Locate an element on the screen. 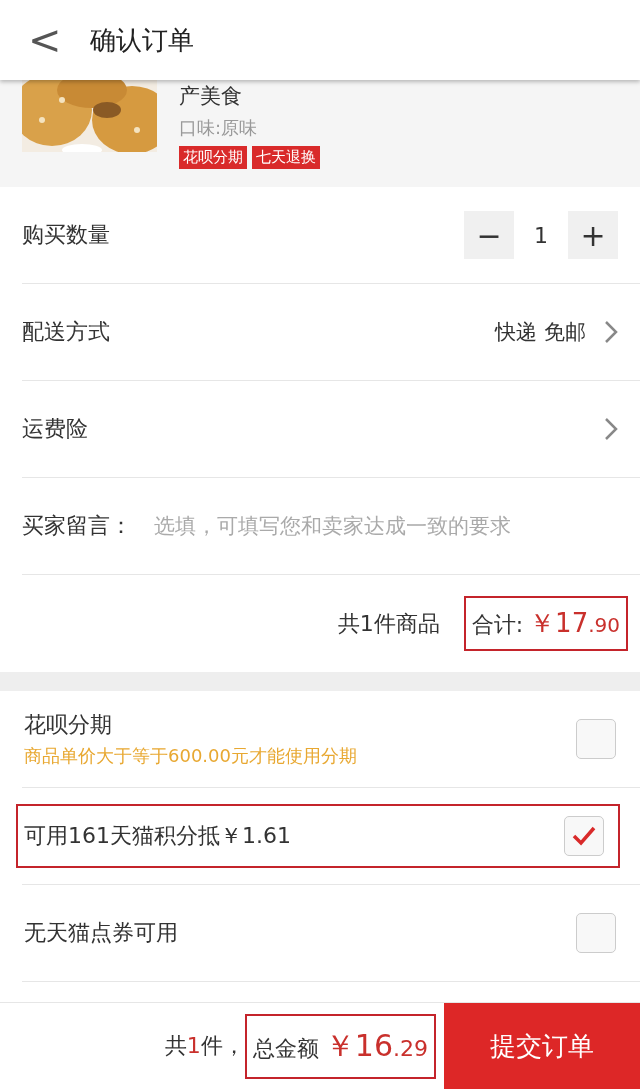 The image size is (640, 1089). message-label: 买家留言： is located at coordinates (77, 526).